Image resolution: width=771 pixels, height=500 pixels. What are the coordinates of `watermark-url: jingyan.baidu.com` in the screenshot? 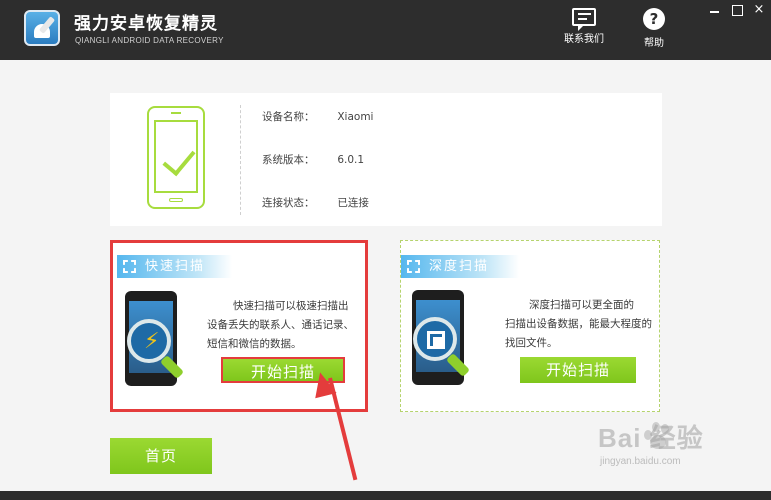 It's located at (640, 461).